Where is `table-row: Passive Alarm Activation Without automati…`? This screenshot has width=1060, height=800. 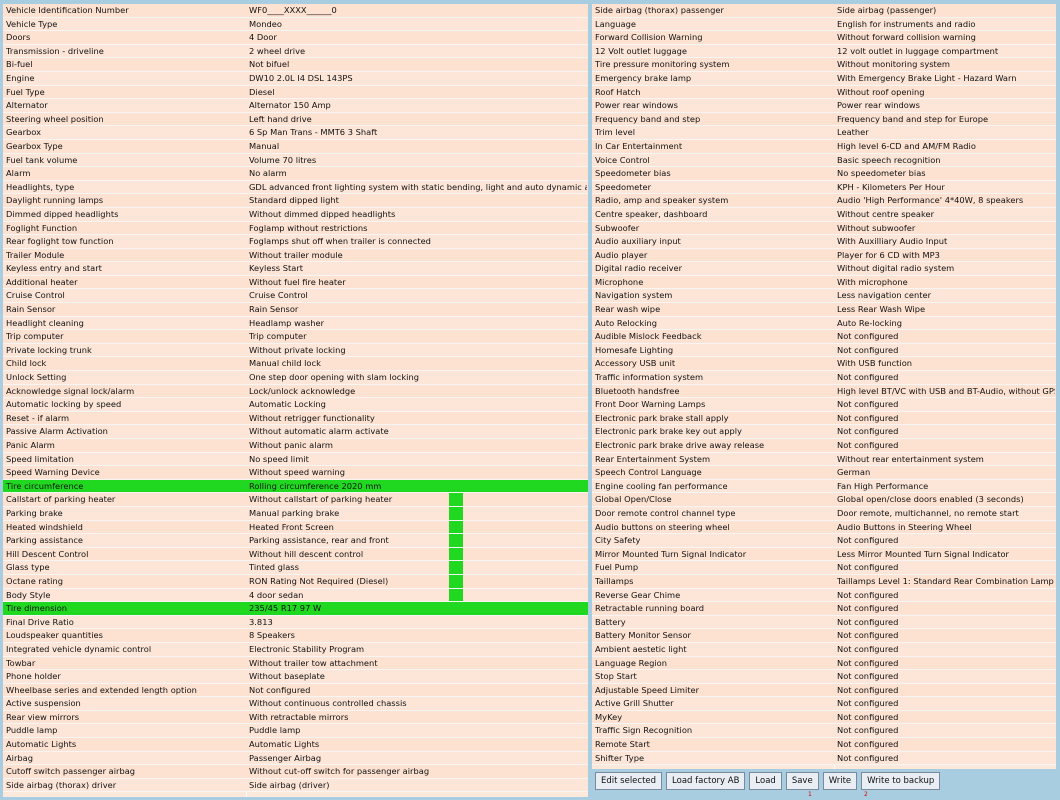 table-row: Passive Alarm Activation Without automati… is located at coordinates (295, 432).